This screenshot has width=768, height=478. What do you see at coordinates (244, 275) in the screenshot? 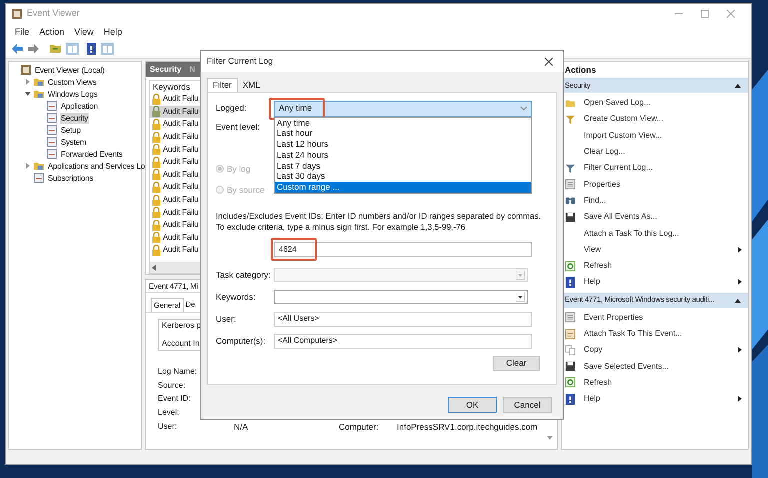
I see `field-label: Task category:` at bounding box center [244, 275].